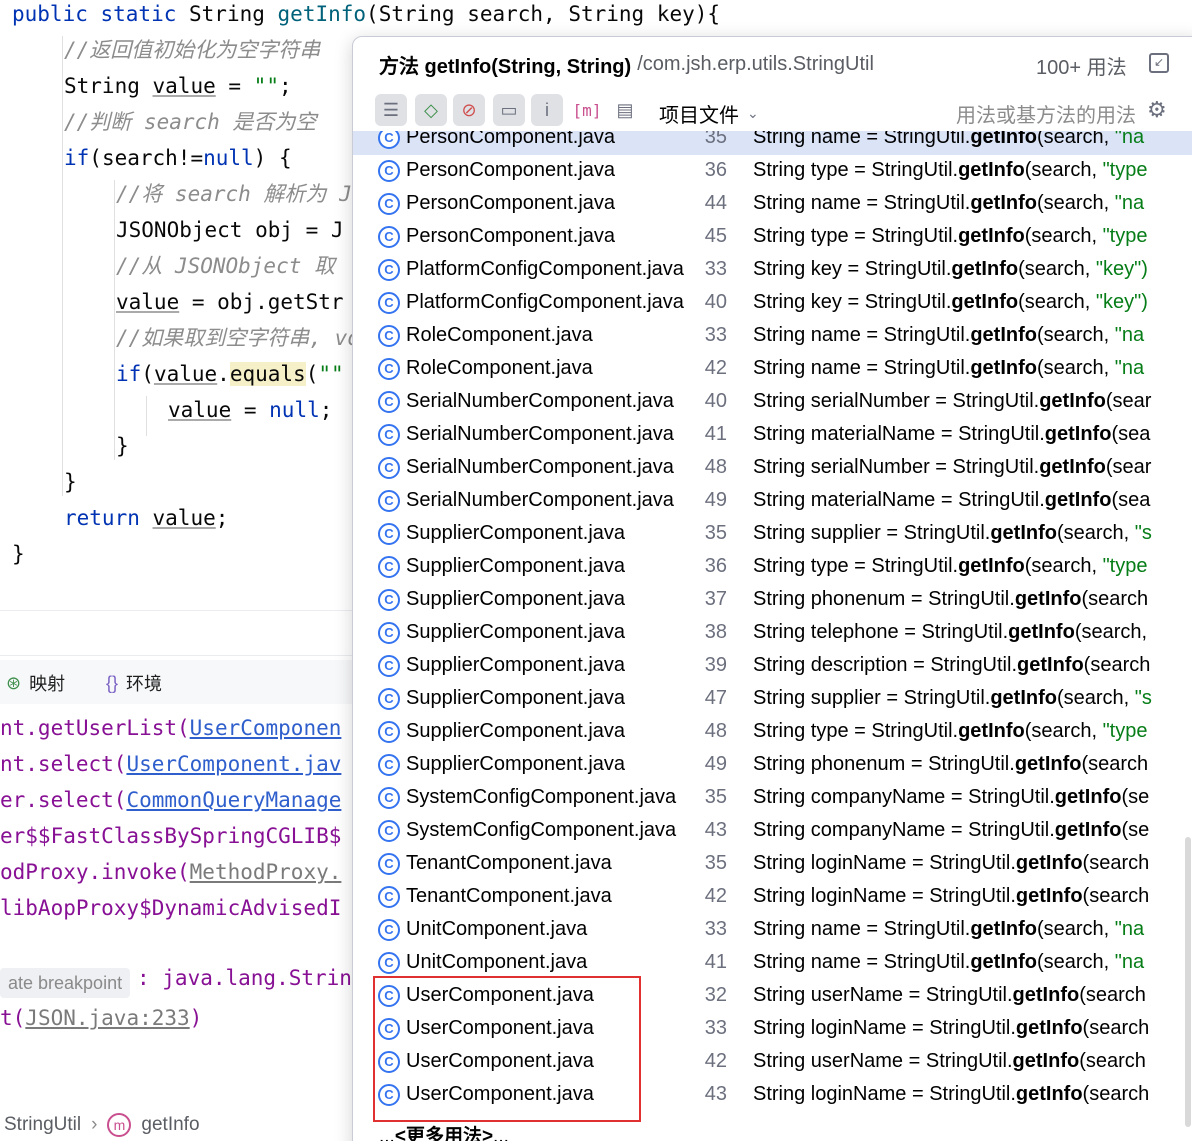 The width and height of the screenshot is (1192, 1141). Describe the element at coordinates (431, 110) in the screenshot. I see `navigate-icon: ◇` at that location.